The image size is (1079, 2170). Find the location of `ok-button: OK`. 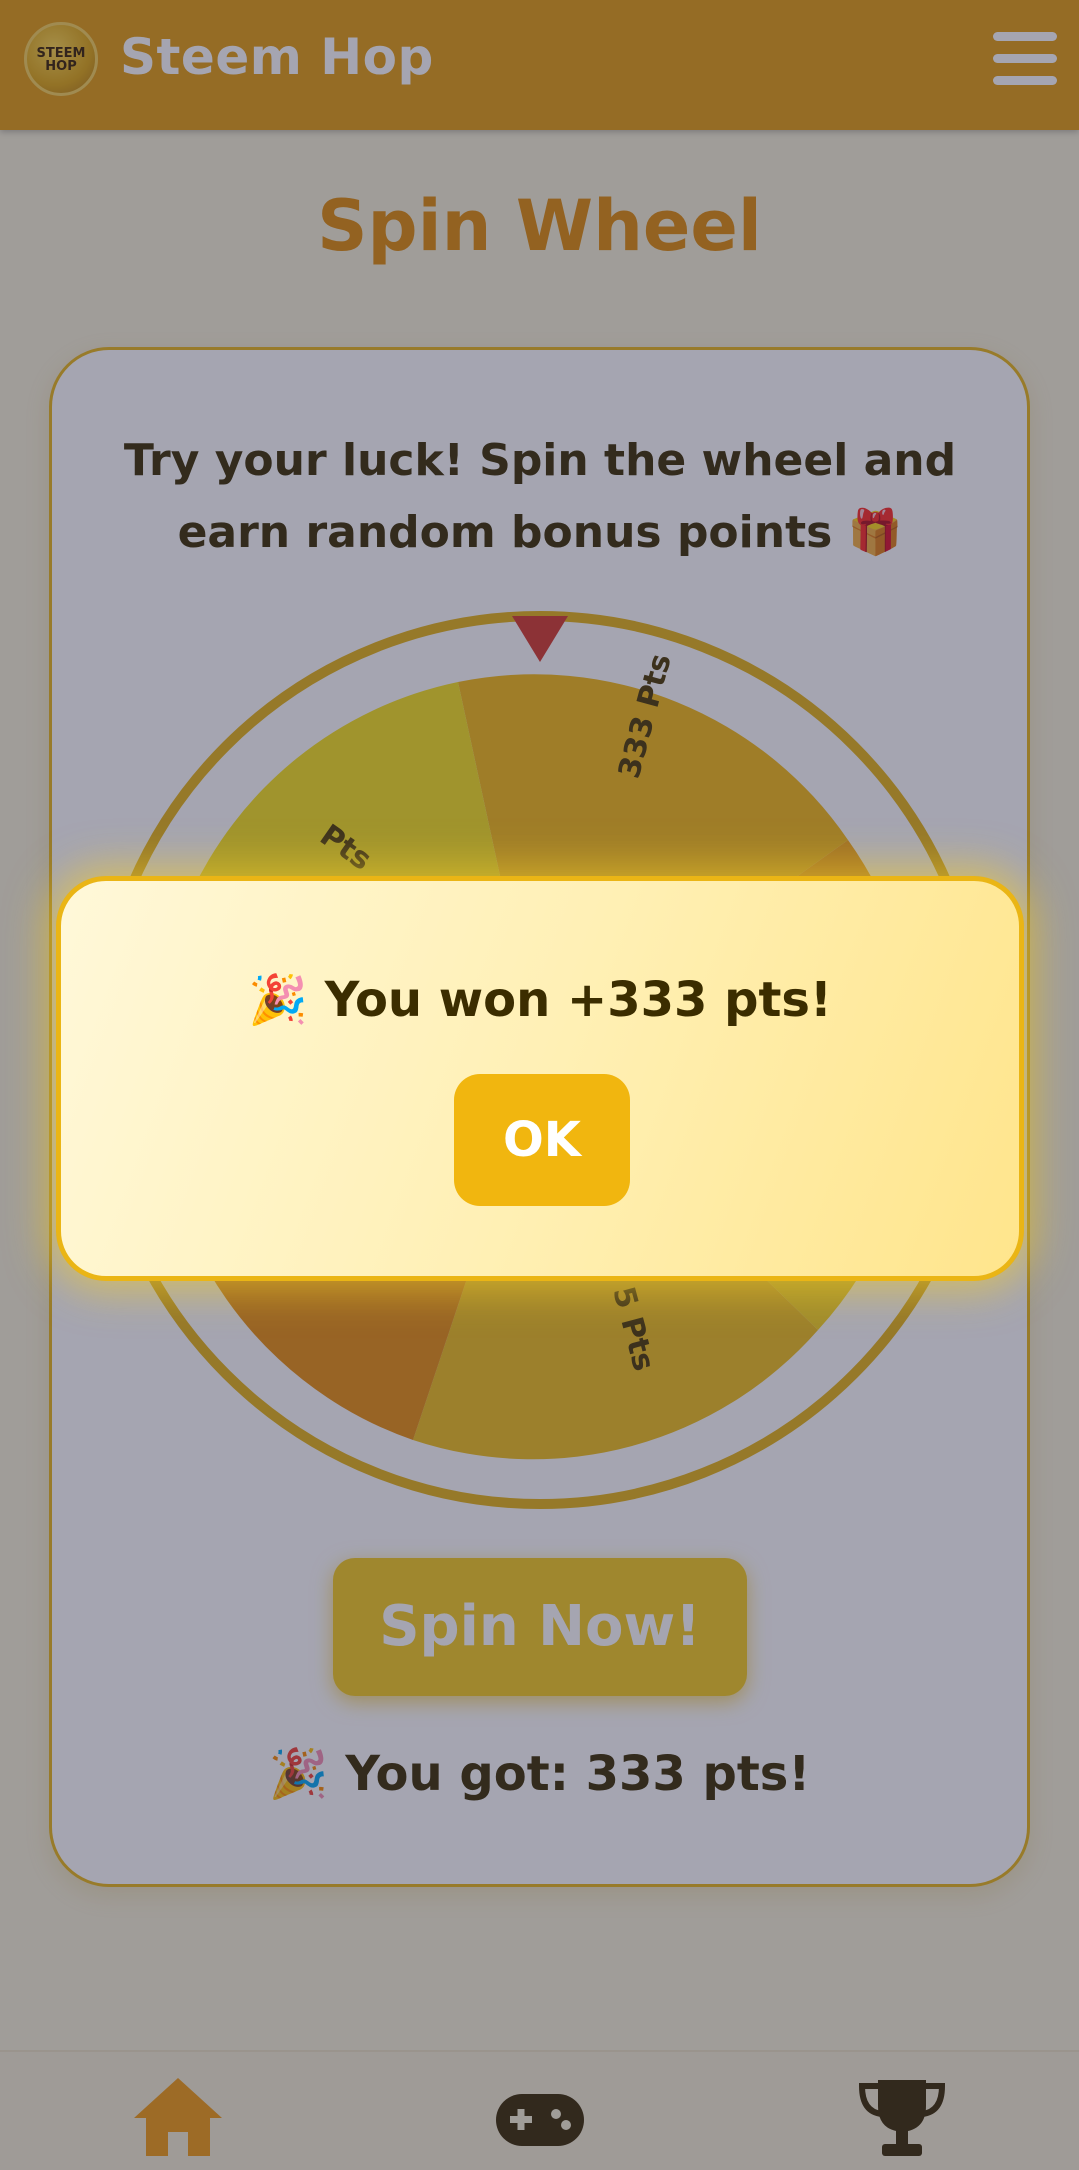

ok-button: OK is located at coordinates (542, 1140).